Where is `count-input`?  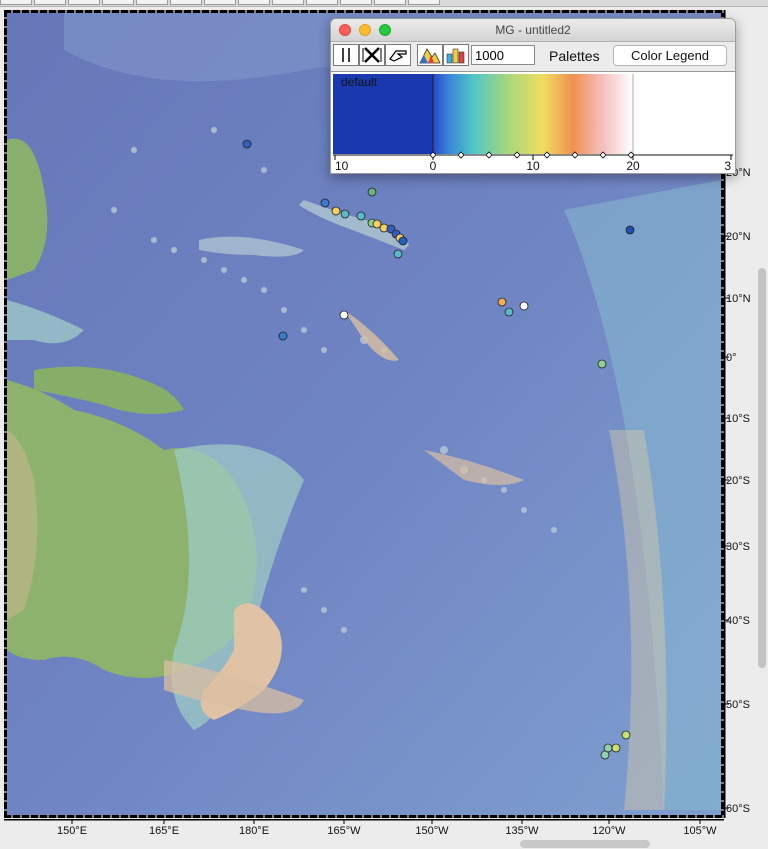
count-input is located at coordinates (503, 55).